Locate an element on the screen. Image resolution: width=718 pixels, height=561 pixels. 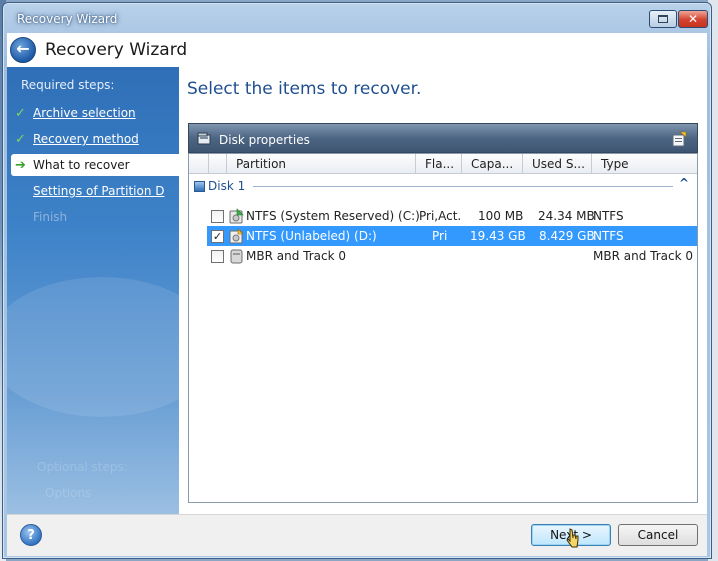
cancel-button-label: Cancel is located at coordinates (658, 535).